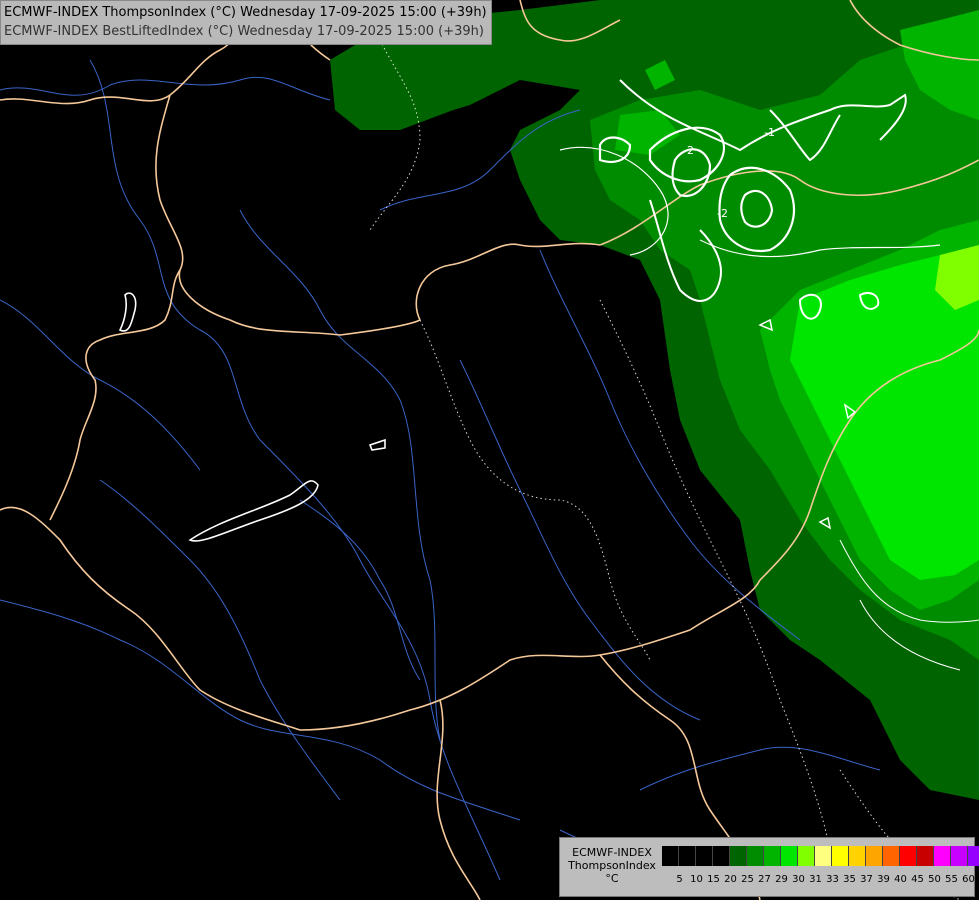  I want to click on legend-tick: 37, so click(866, 879).